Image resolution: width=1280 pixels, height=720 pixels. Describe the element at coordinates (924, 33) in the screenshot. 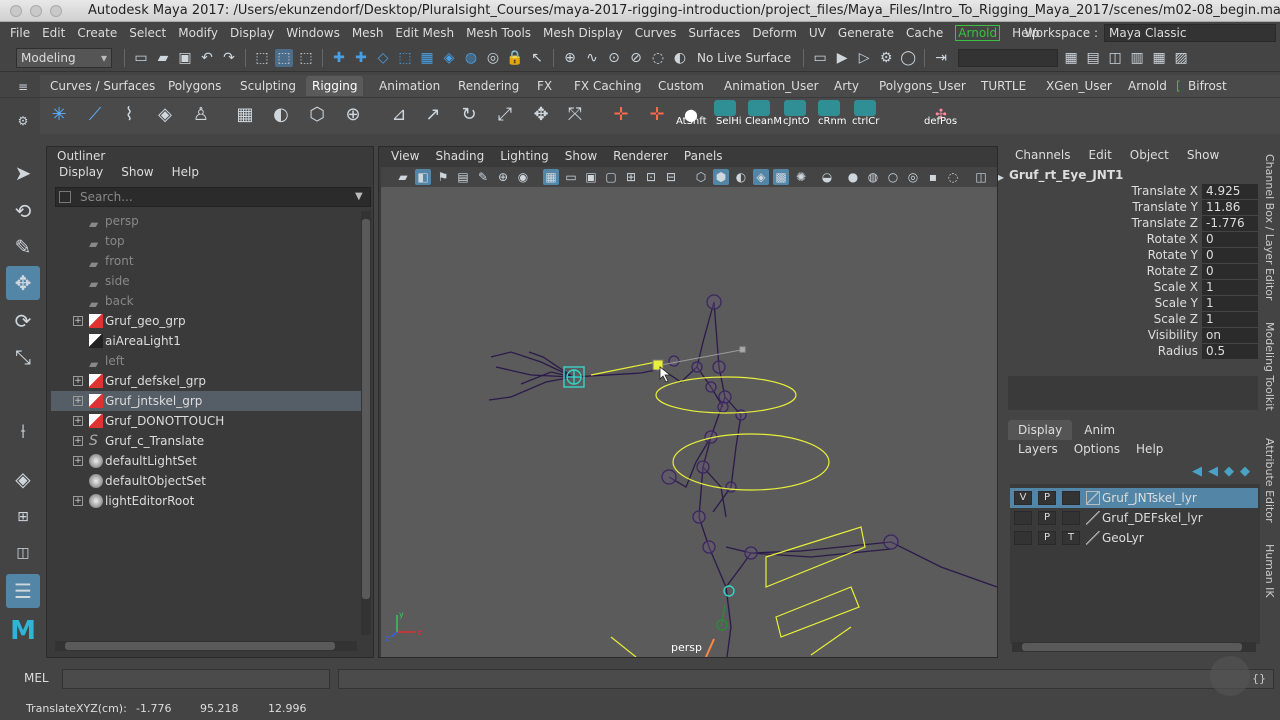

I see `menu-cache: Cache` at that location.